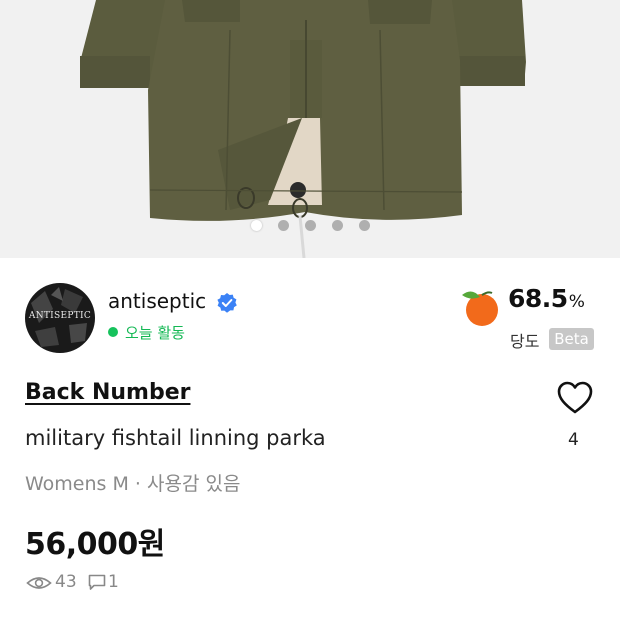 The height and width of the screenshot is (620, 620). I want to click on seller-avatar: ANTISEPTIC, so click(60, 318).